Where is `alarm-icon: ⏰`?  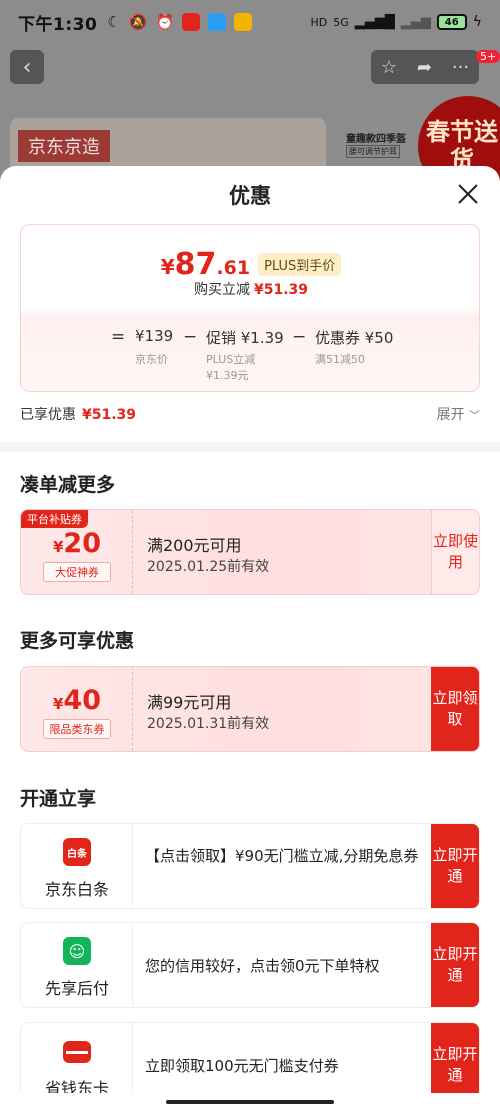 alarm-icon: ⏰ is located at coordinates (165, 22).